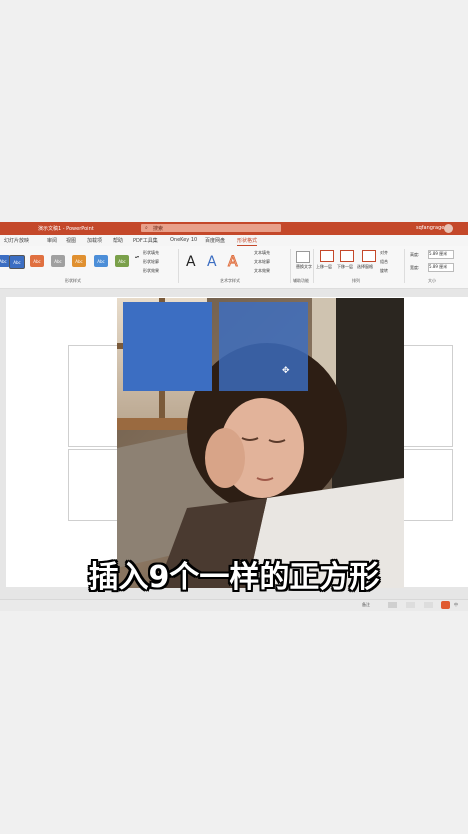 Image resolution: width=468 pixels, height=834 pixels. Describe the element at coordinates (137, 256) in the screenshot. I see `scroll-arrows-icon: ▴▾` at that location.